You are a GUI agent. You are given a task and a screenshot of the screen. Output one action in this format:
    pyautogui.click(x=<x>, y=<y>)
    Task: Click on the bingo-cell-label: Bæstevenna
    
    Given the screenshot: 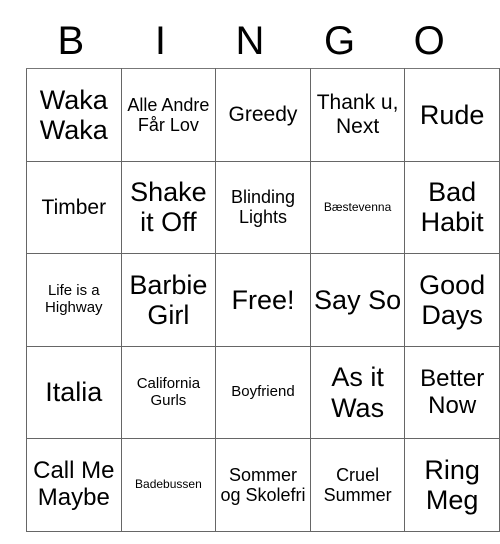 What is the action you would take?
    pyautogui.click(x=357, y=206)
    